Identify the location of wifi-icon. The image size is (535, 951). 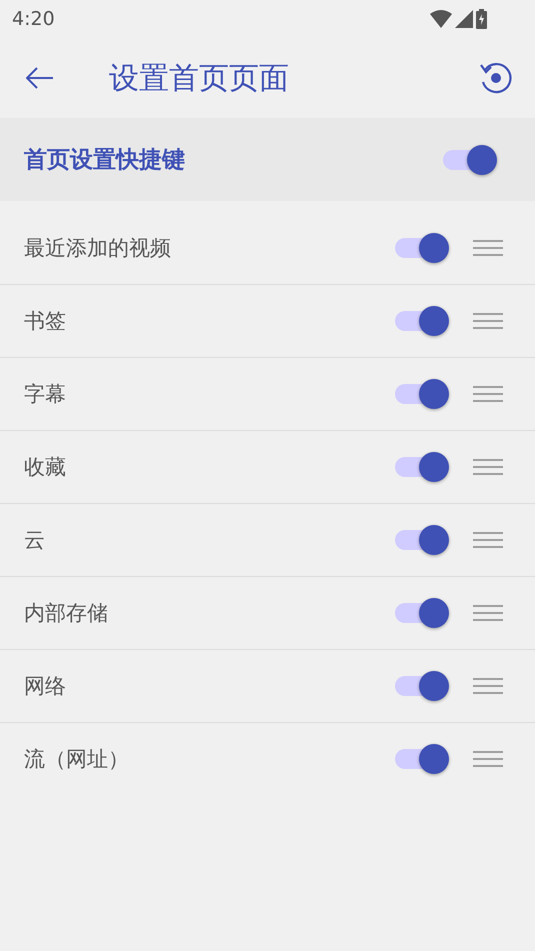
(441, 19).